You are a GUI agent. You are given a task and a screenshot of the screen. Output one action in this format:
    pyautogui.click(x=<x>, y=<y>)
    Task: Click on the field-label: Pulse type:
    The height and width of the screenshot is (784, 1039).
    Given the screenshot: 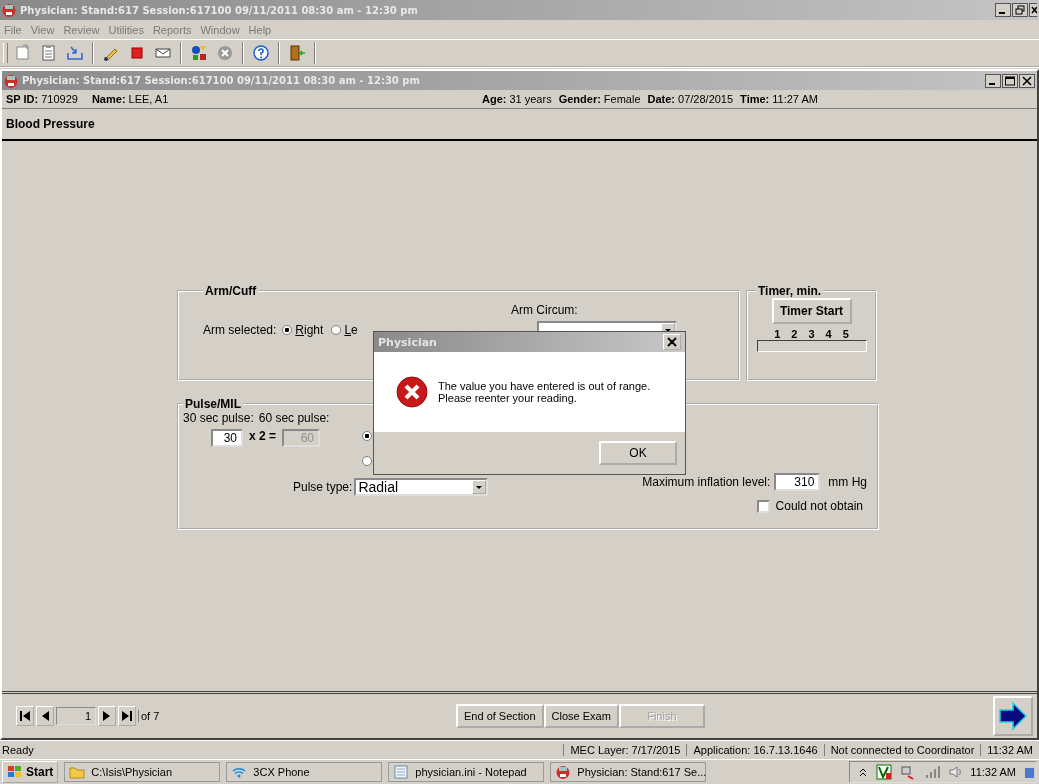 What is the action you would take?
    pyautogui.click(x=323, y=487)
    